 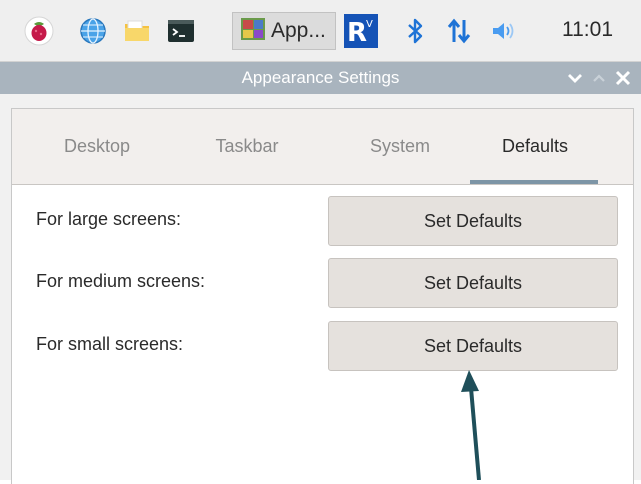 I want to click on tab-defaults: Defaults, so click(x=535, y=146).